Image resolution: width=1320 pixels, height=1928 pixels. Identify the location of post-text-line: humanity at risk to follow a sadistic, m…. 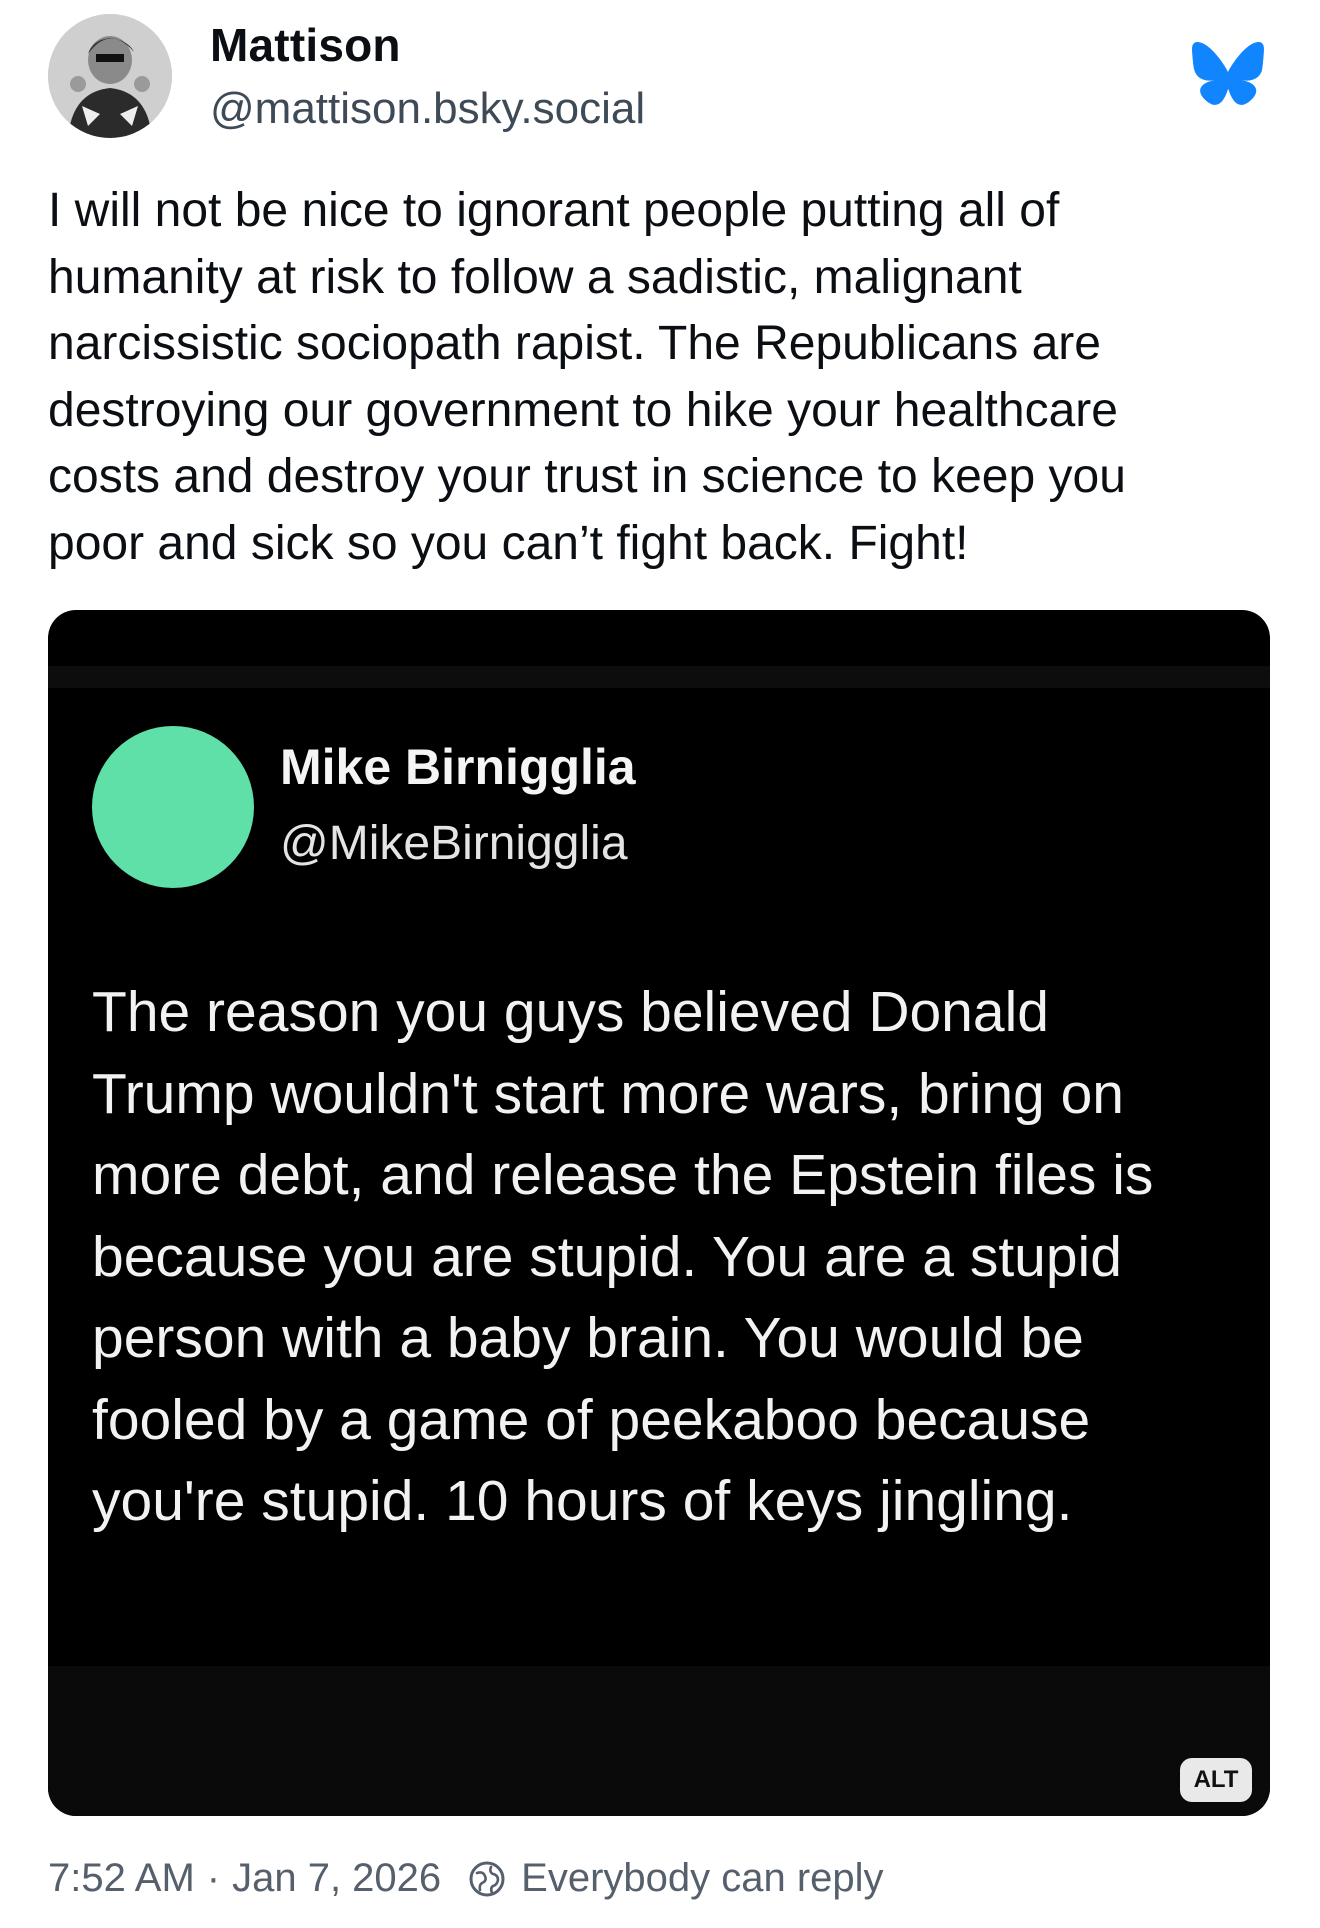
(535, 277).